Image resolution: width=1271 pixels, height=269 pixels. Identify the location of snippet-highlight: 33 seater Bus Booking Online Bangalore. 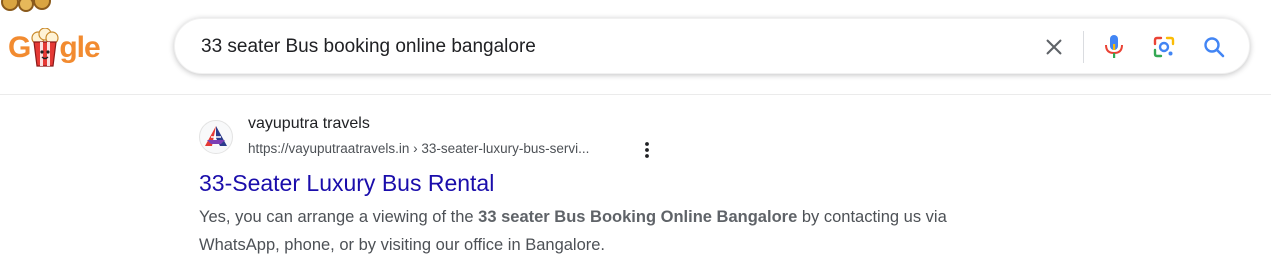
(638, 217).